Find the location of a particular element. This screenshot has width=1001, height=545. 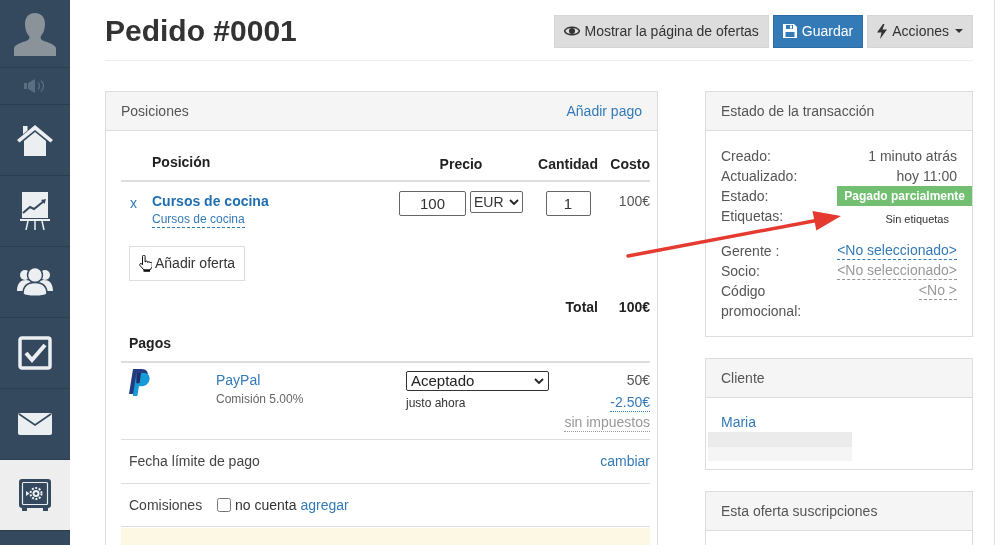

lightning-bolt-icon is located at coordinates (882, 31).